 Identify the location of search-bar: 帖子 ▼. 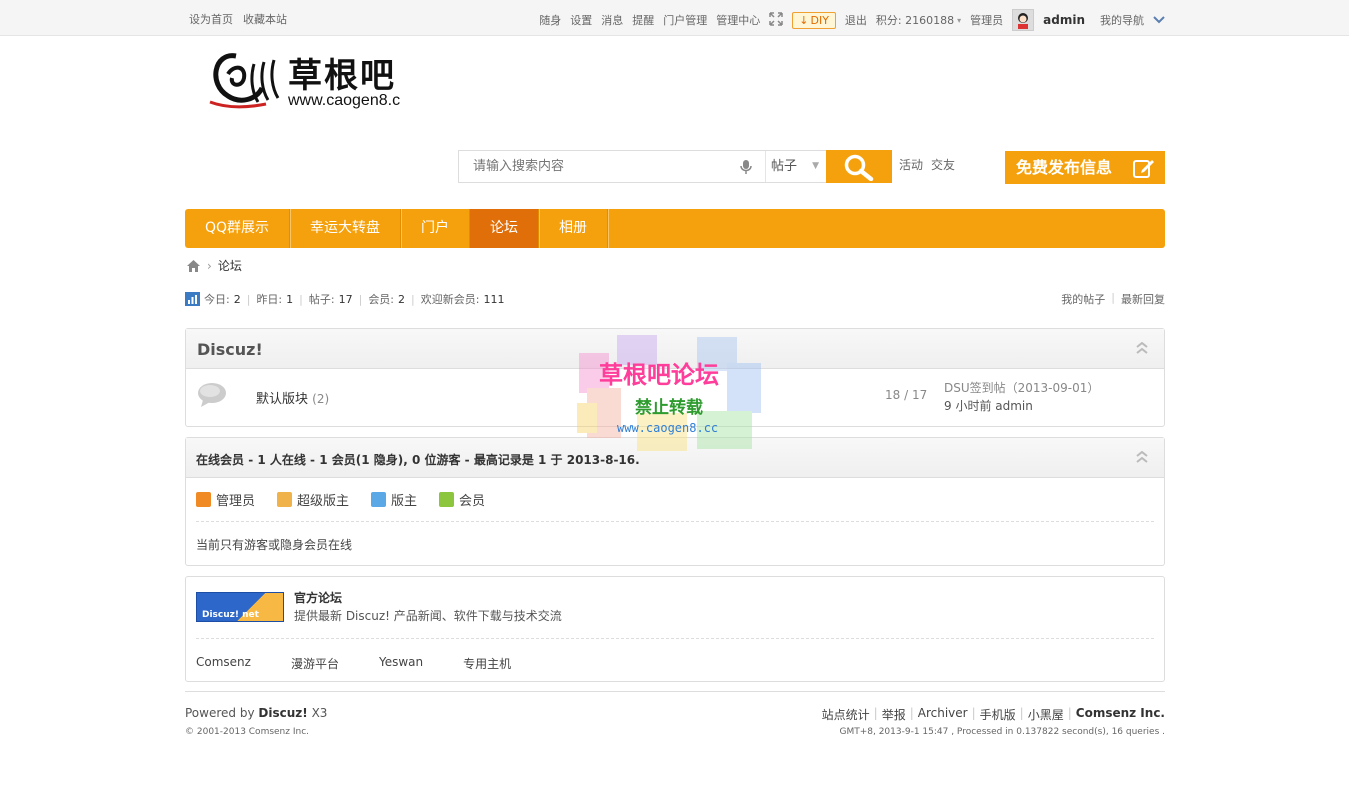
(675, 166).